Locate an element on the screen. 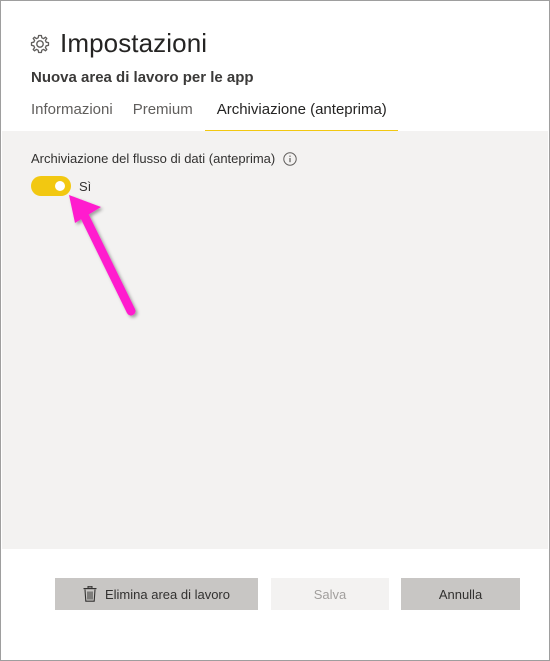  toggle-knob is located at coordinates (60, 186).